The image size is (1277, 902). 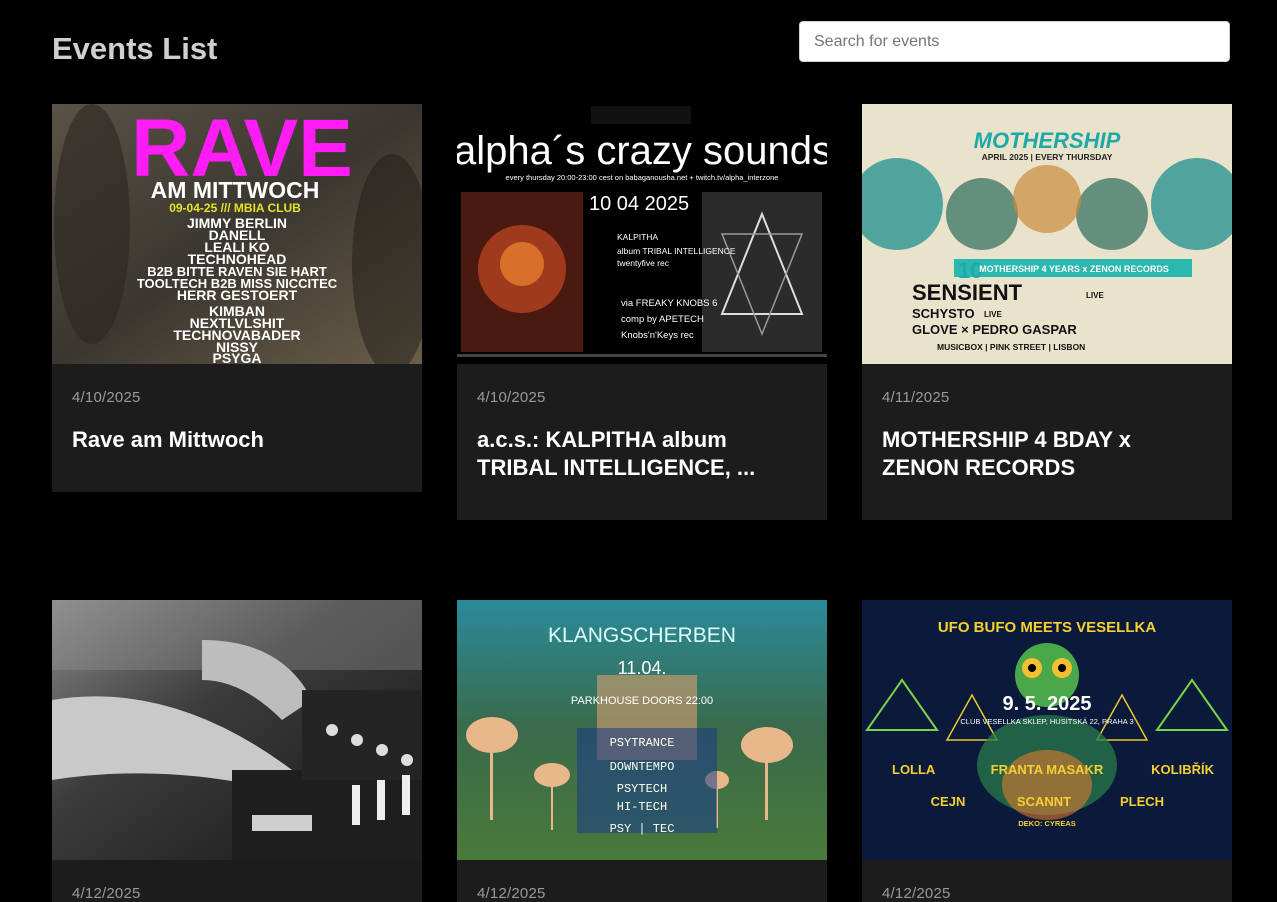 What do you see at coordinates (914, 769) in the screenshot?
I see `poster-act: LOLLA` at bounding box center [914, 769].